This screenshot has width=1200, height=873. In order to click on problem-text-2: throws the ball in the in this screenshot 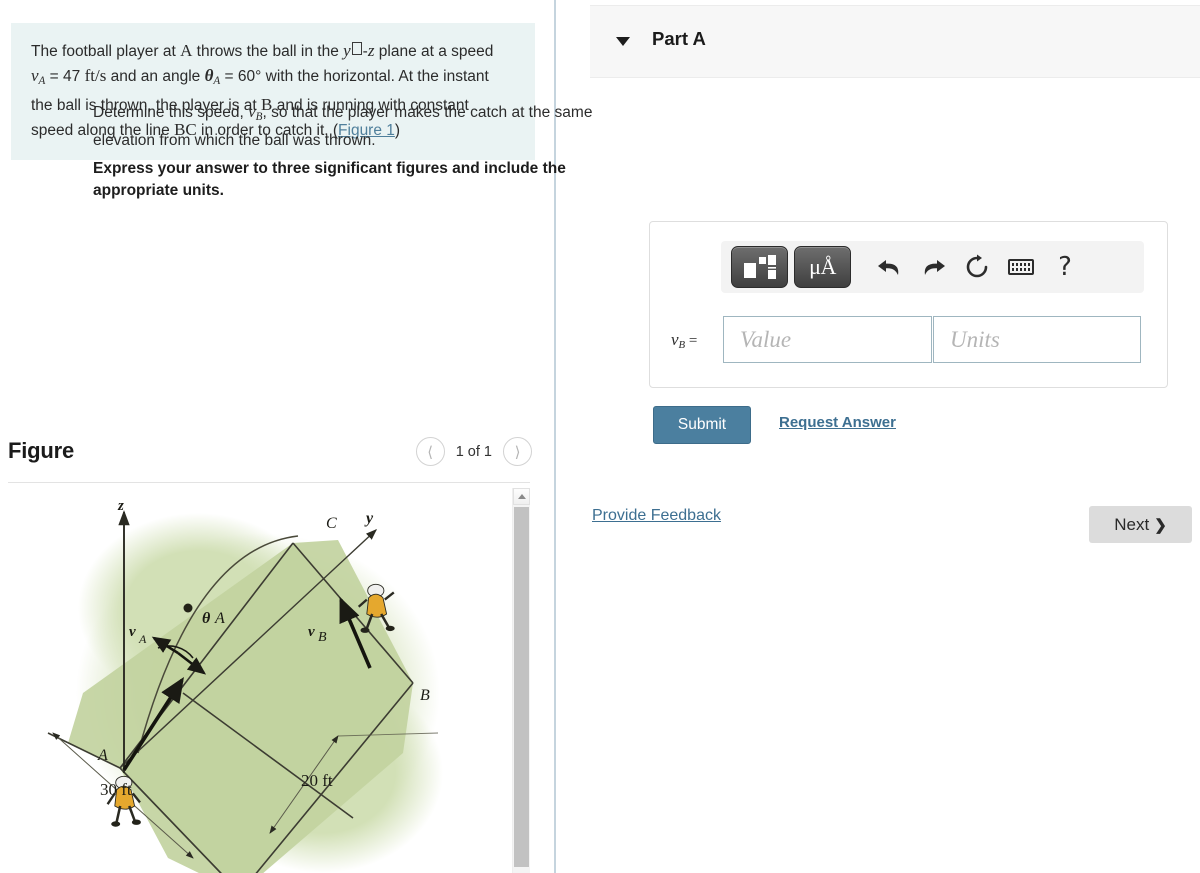, I will do `click(268, 51)`.